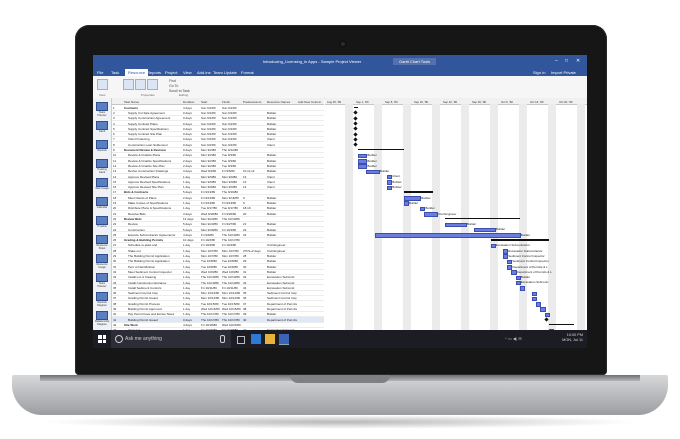  I want to click on resource-names-cell: Department of Permits, so click(282, 303).